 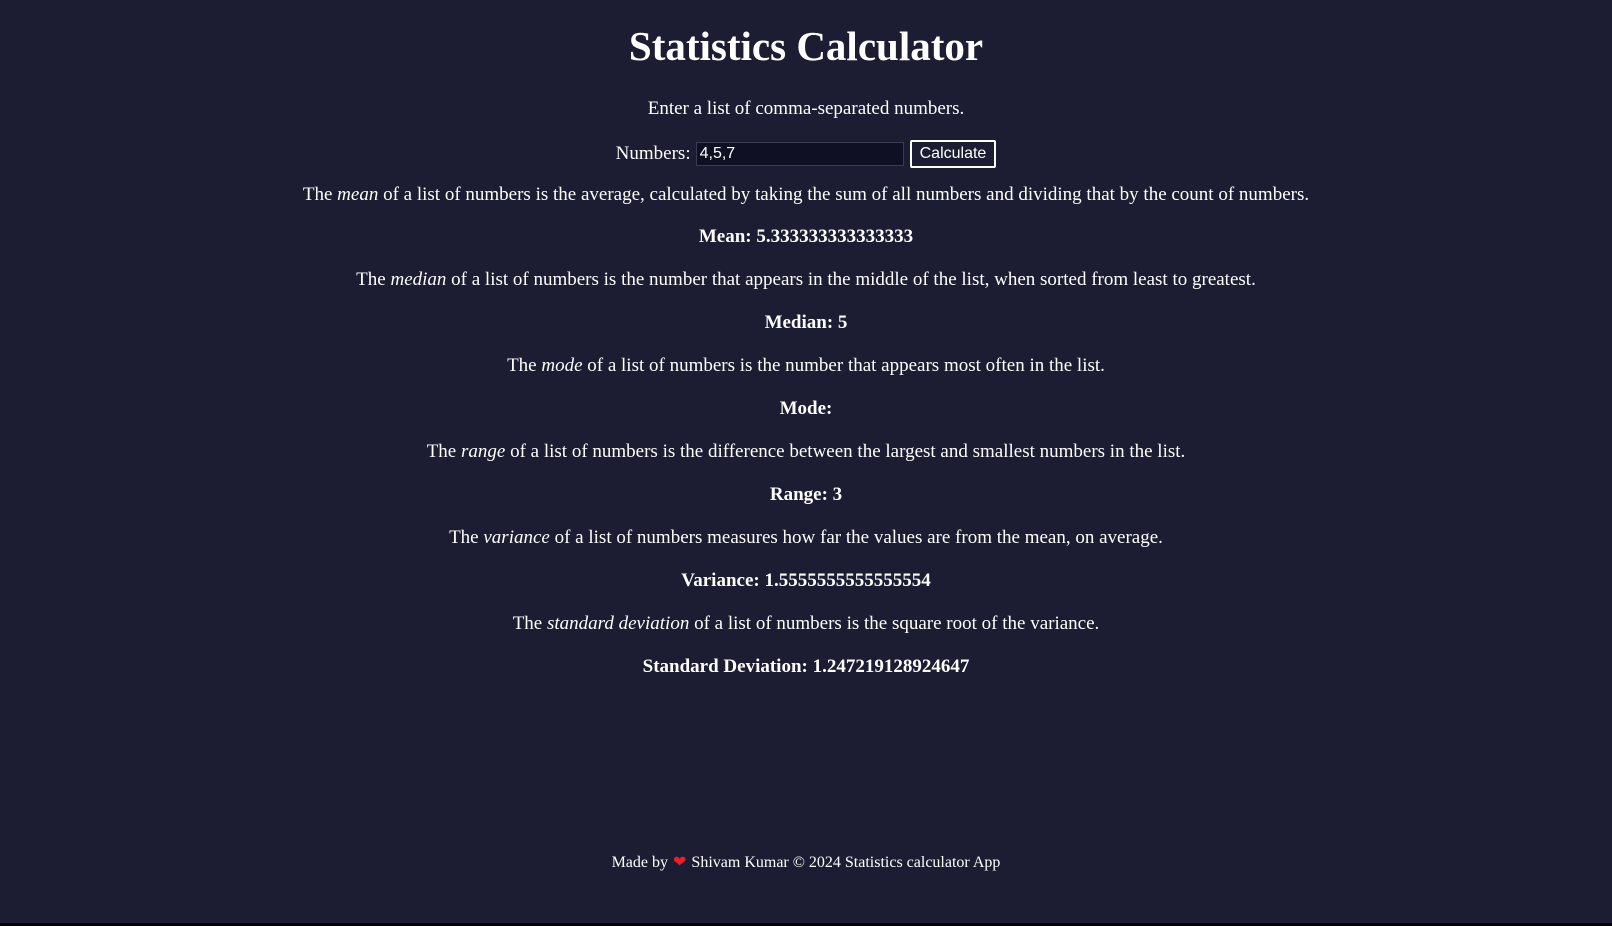 What do you see at coordinates (418, 279) in the screenshot?
I see `median-term: median` at bounding box center [418, 279].